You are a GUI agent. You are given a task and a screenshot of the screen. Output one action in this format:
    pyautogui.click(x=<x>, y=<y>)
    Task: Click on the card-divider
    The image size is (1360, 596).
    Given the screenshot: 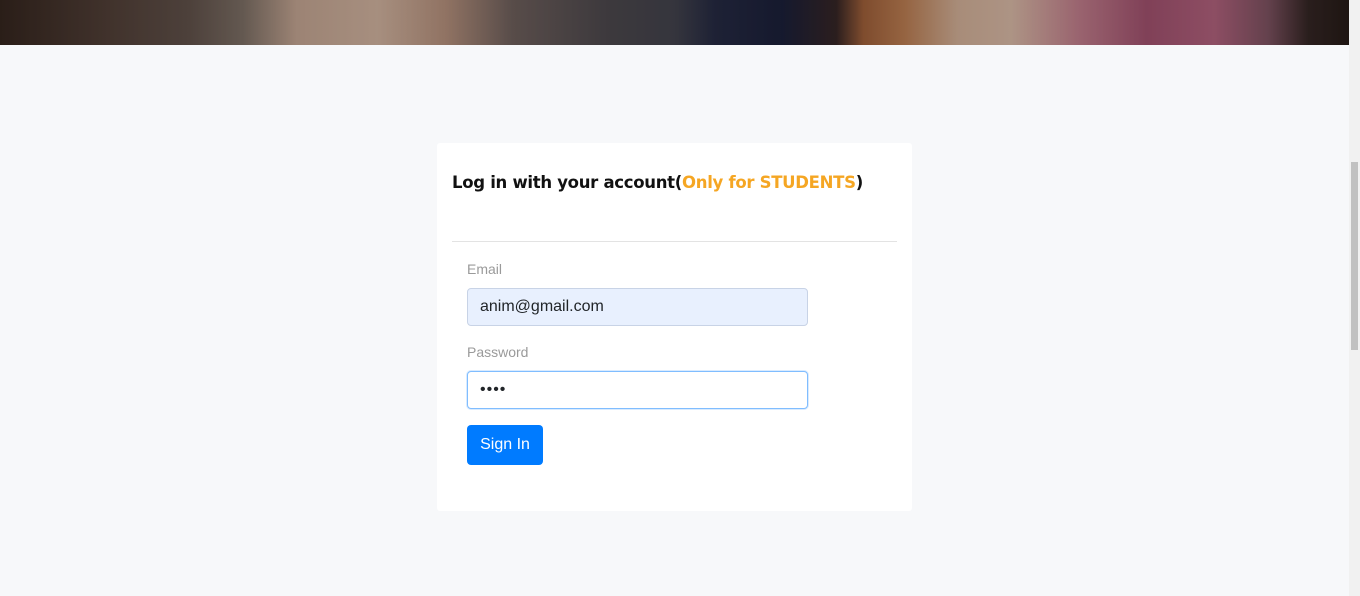 What is the action you would take?
    pyautogui.click(x=674, y=241)
    